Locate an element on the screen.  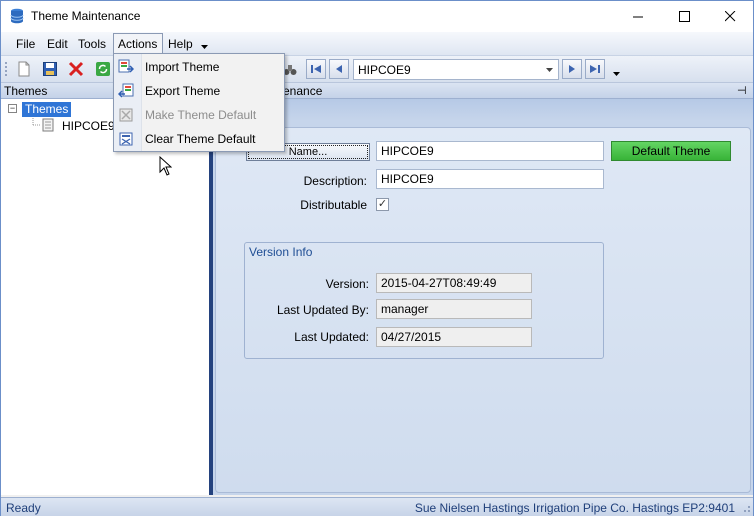
toolbar-grip-icon is located at coordinates (6, 69).